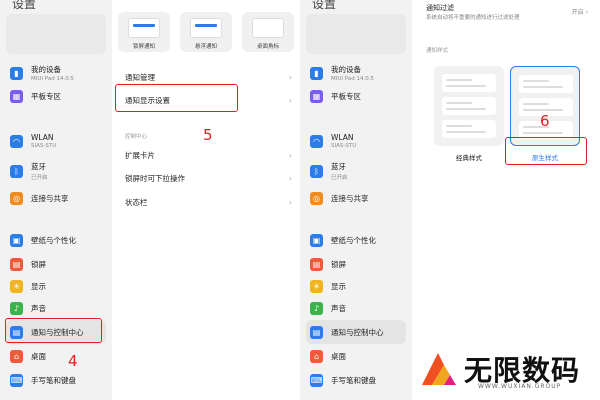  I want to click on row-label: 通知管理, so click(140, 77).